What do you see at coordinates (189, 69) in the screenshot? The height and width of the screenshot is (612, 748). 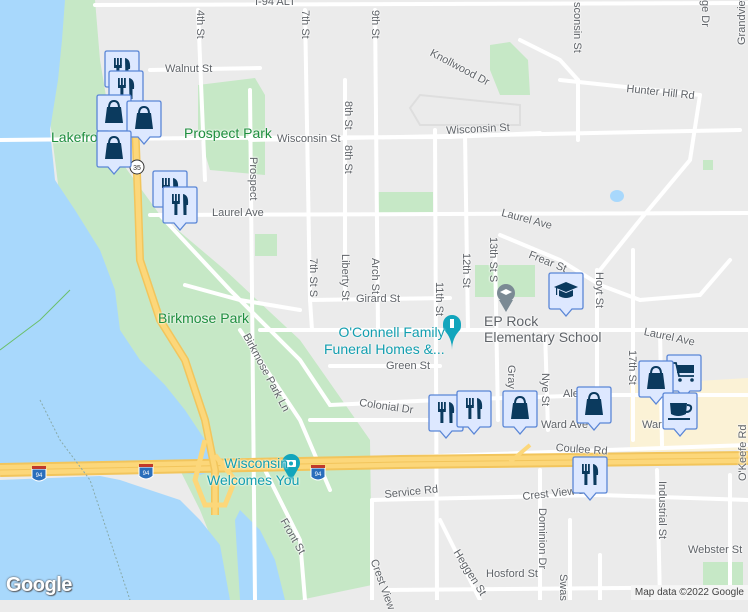 I see `street-label-walnut-st: Walnut St` at bounding box center [189, 69].